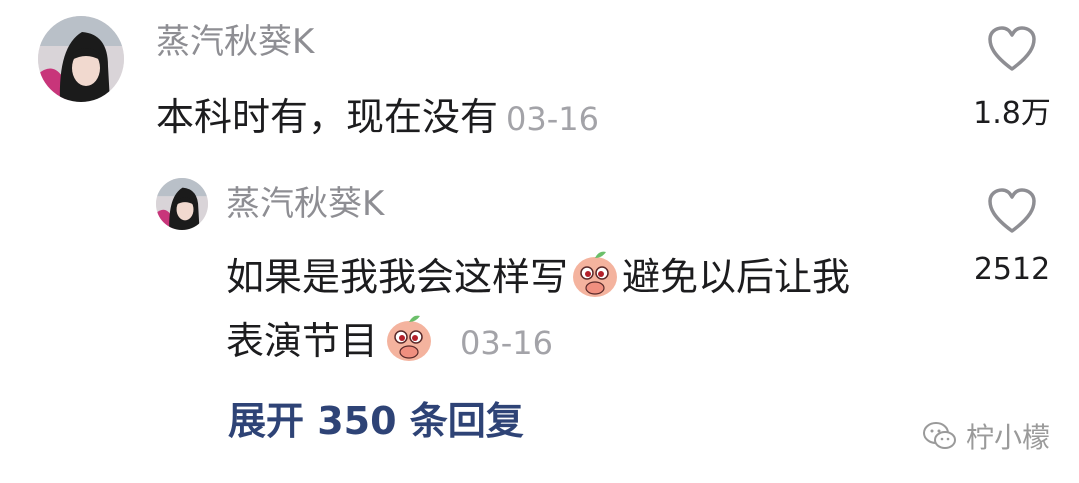 This screenshot has height=483, width=1079. Describe the element at coordinates (327, 117) in the screenshot. I see `comment-body: 本科时有，现在没有` at that location.